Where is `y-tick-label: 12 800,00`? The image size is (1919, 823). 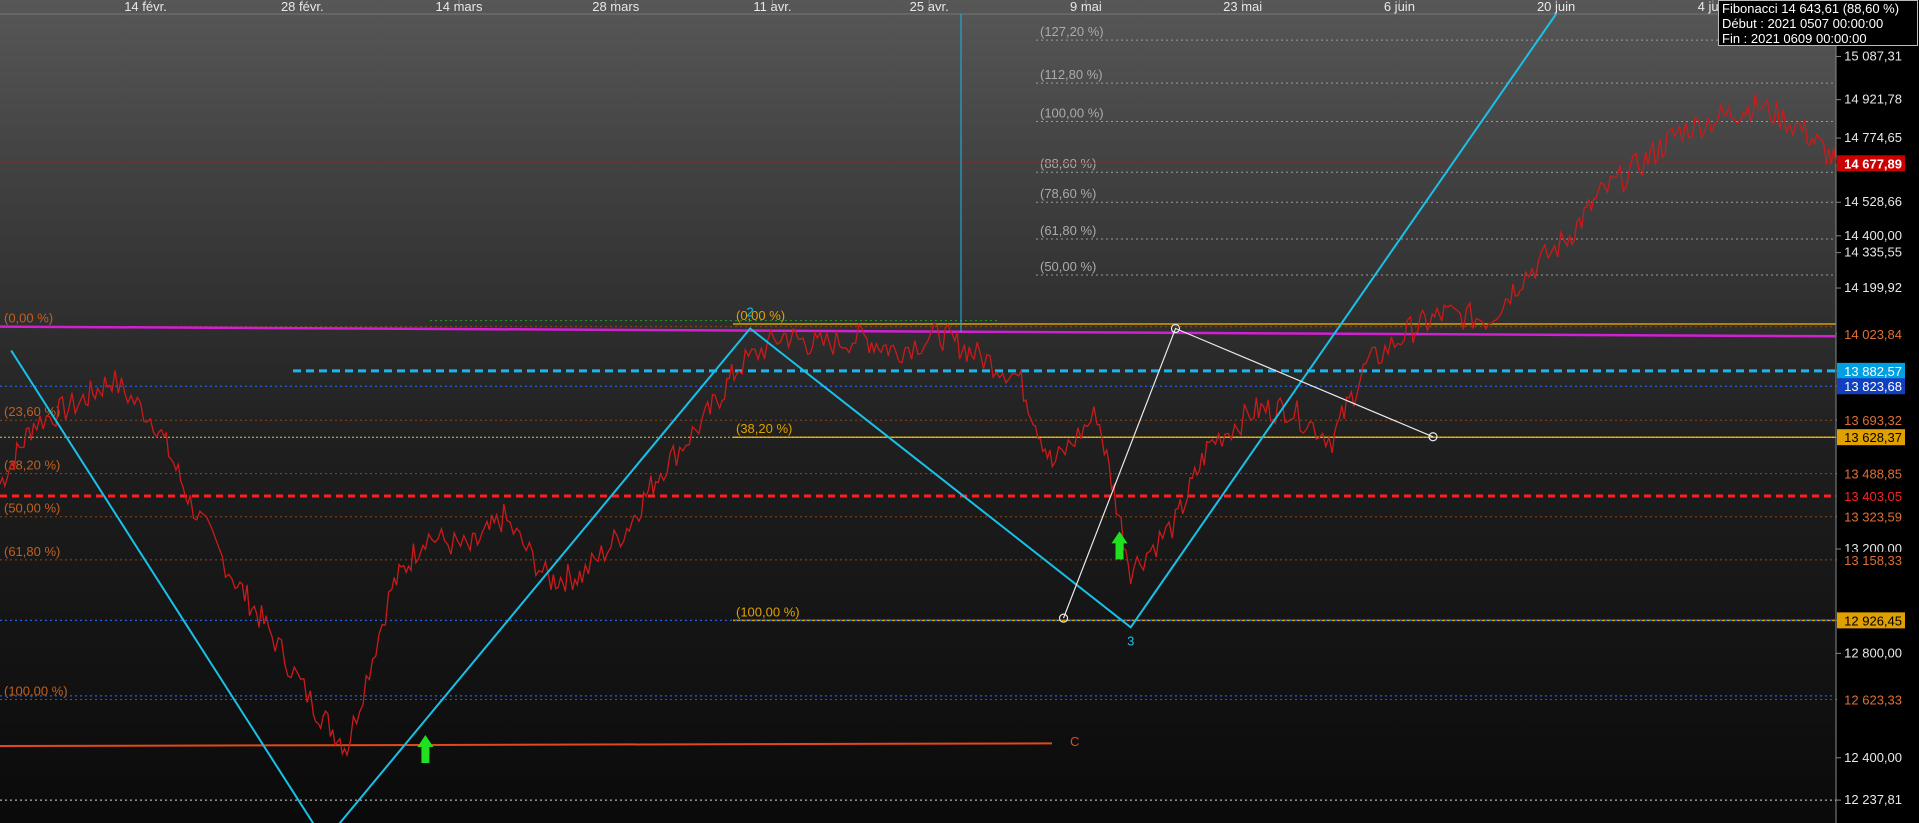
y-tick-label: 12 800,00 is located at coordinates (1873, 652).